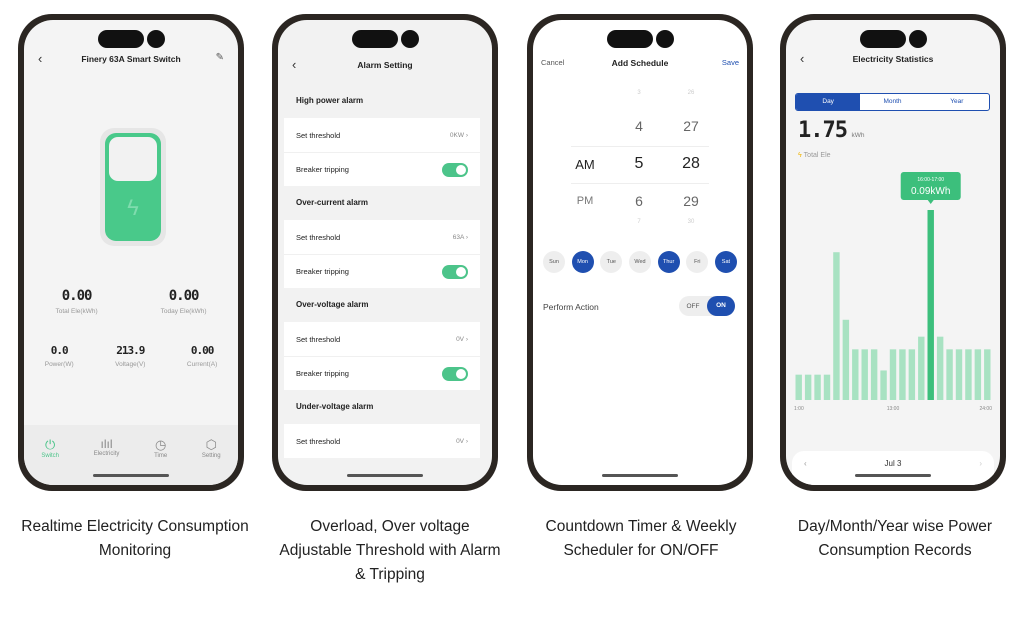 Image resolution: width=1024 pixels, height=633 pixels. I want to click on next-date-button: ›, so click(980, 468).